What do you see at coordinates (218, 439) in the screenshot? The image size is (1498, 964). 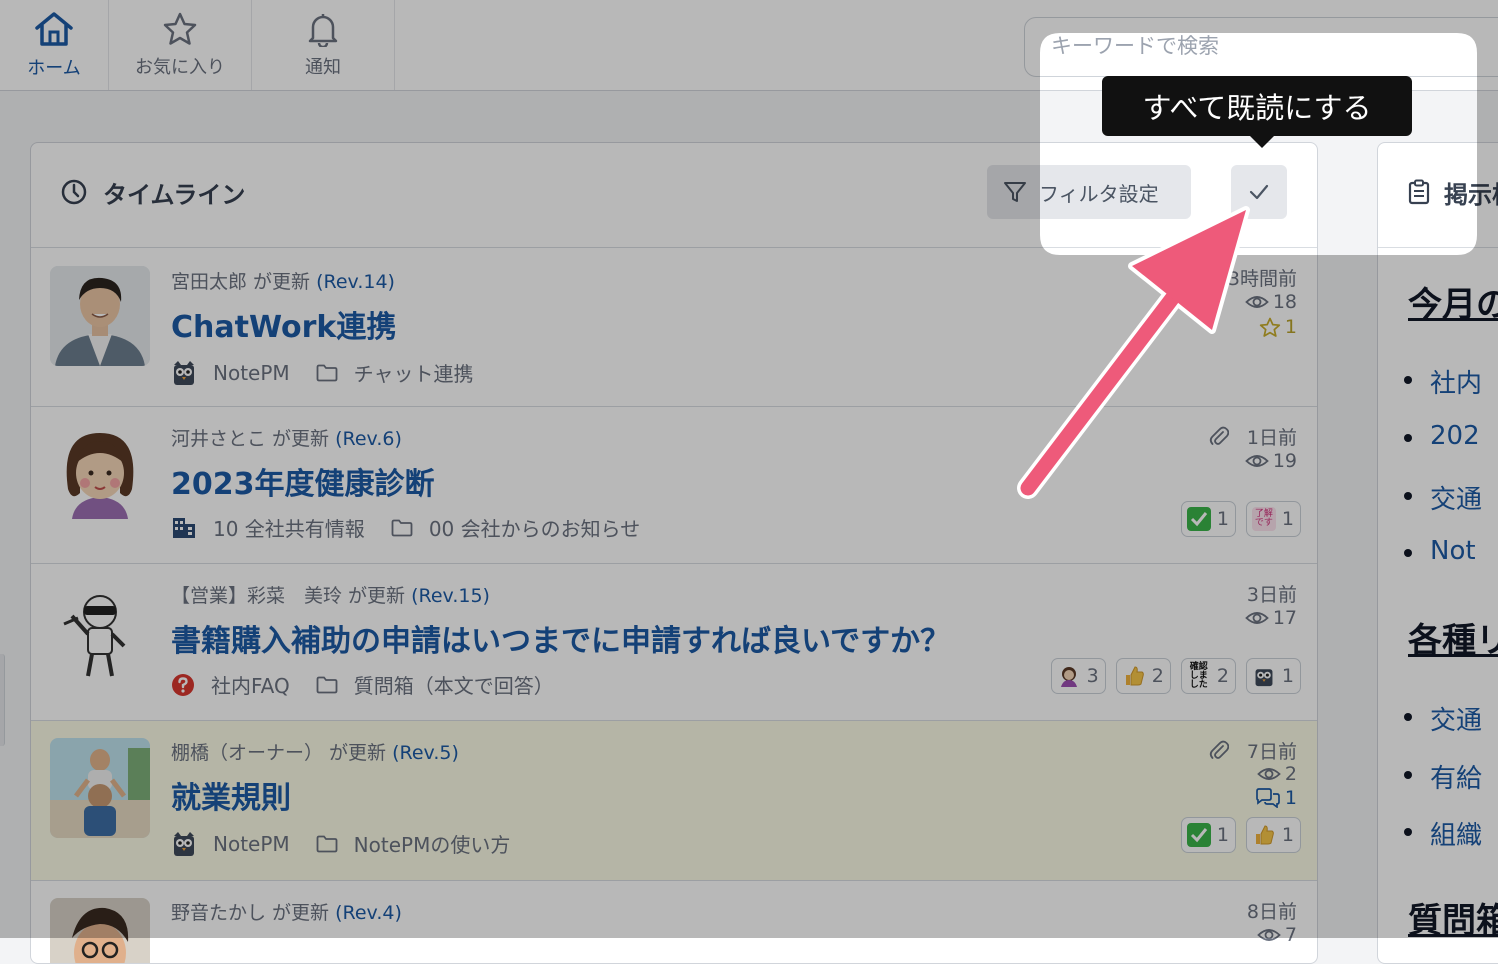 I see `author-name: 河井さとこ` at bounding box center [218, 439].